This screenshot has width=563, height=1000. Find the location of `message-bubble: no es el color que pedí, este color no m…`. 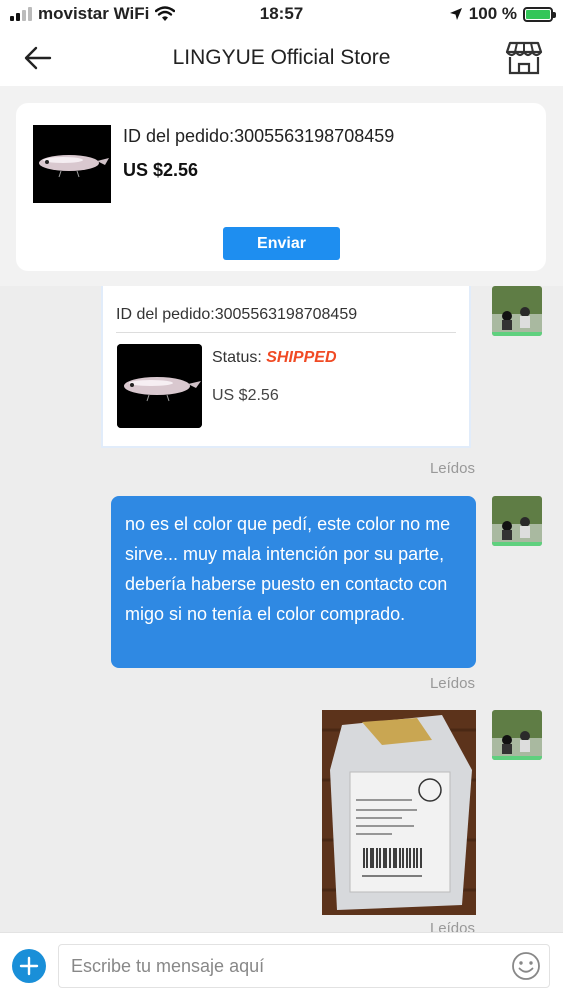

message-bubble: no es el color que pedí, este color no m… is located at coordinates (293, 582).